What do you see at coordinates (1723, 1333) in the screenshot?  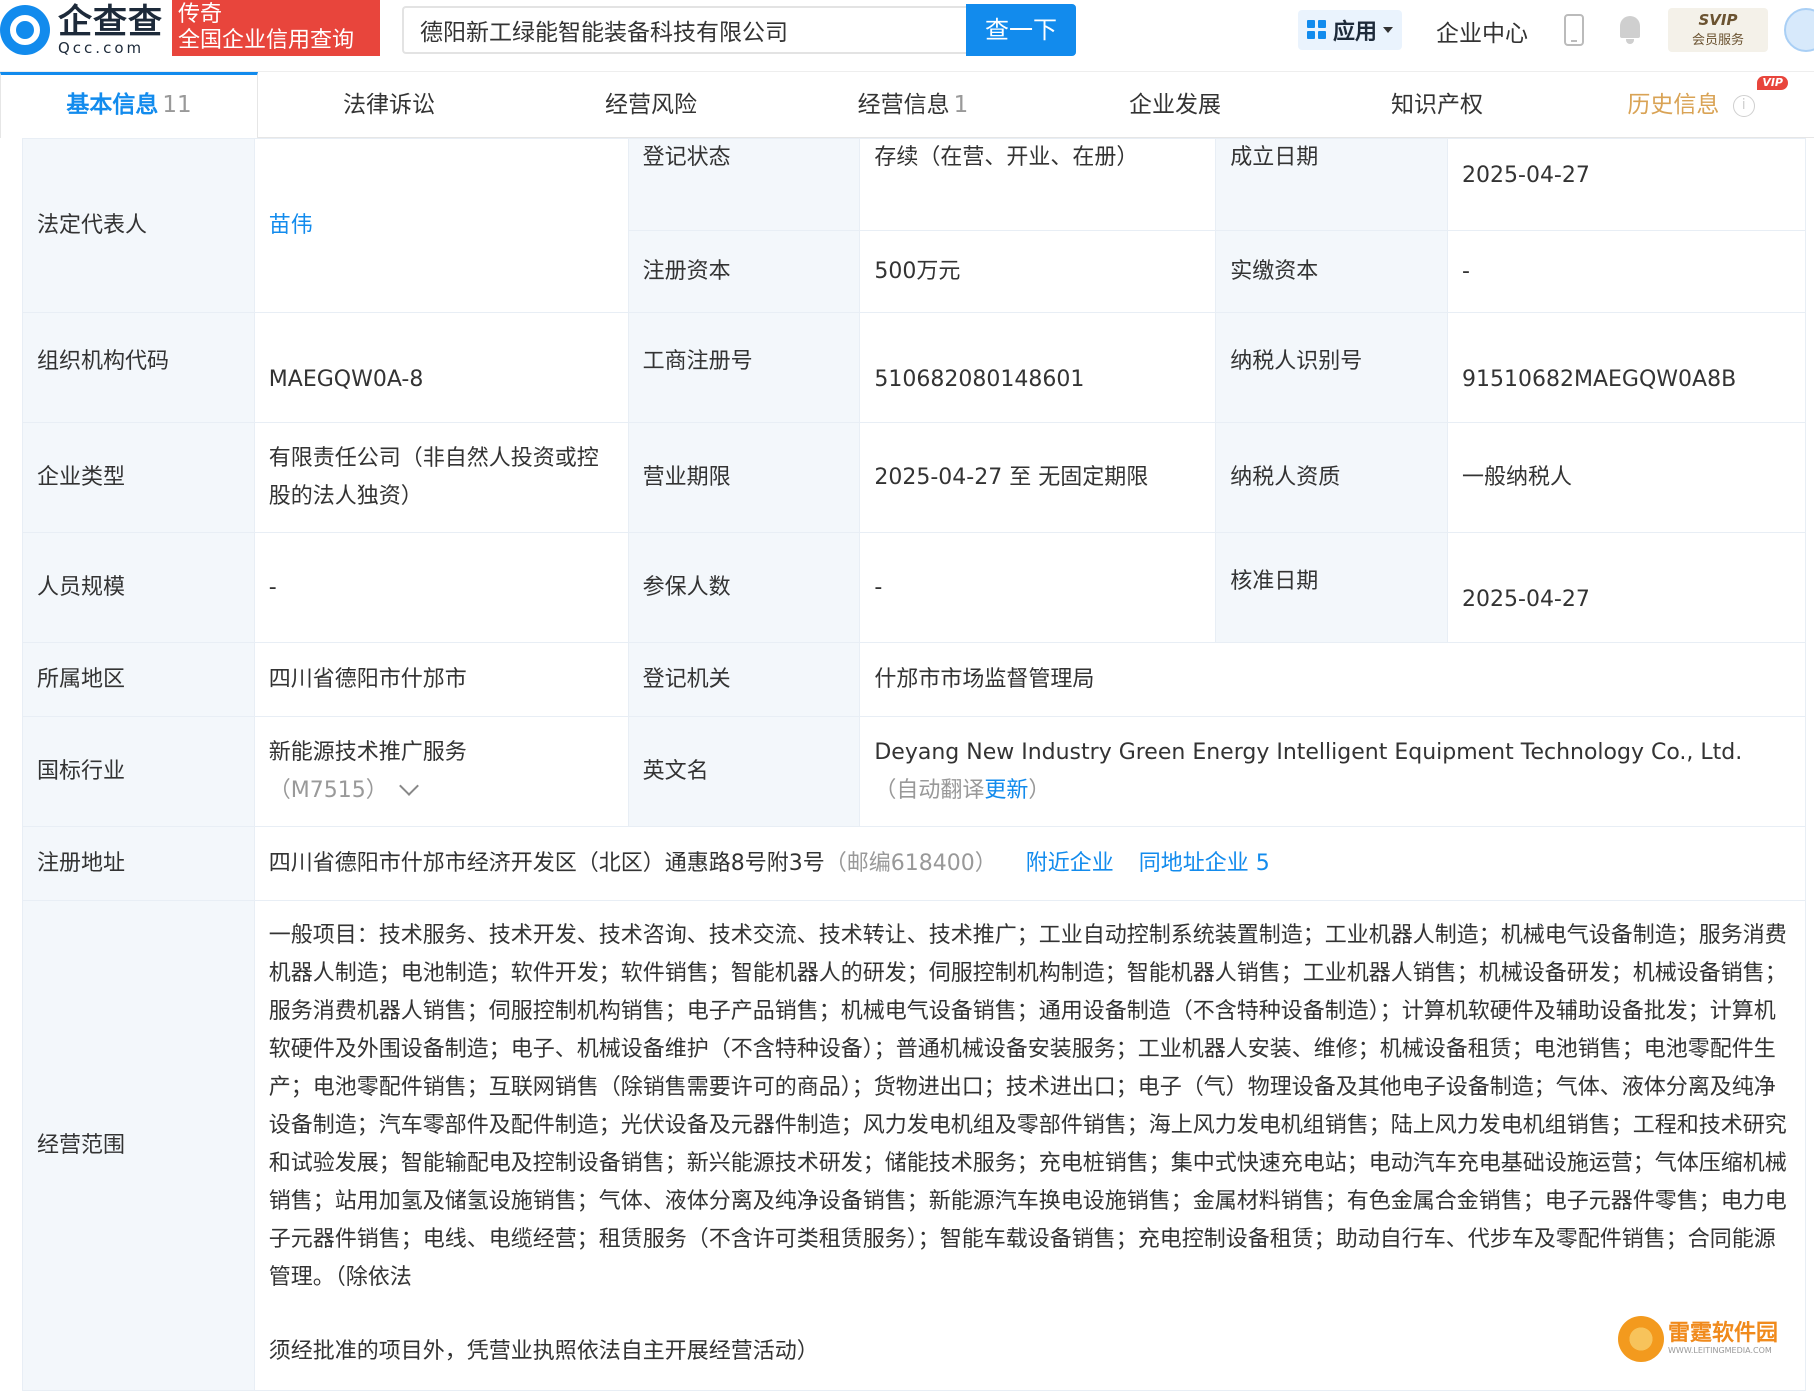 I see `watermark-text-cn: 雷霆软件园` at bounding box center [1723, 1333].